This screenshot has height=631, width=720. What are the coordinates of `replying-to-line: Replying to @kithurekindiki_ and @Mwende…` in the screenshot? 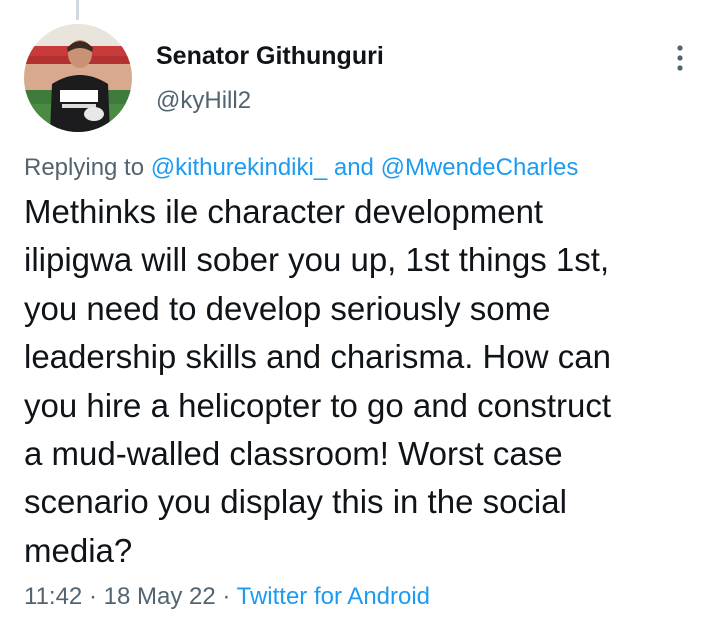 It's located at (301, 168).